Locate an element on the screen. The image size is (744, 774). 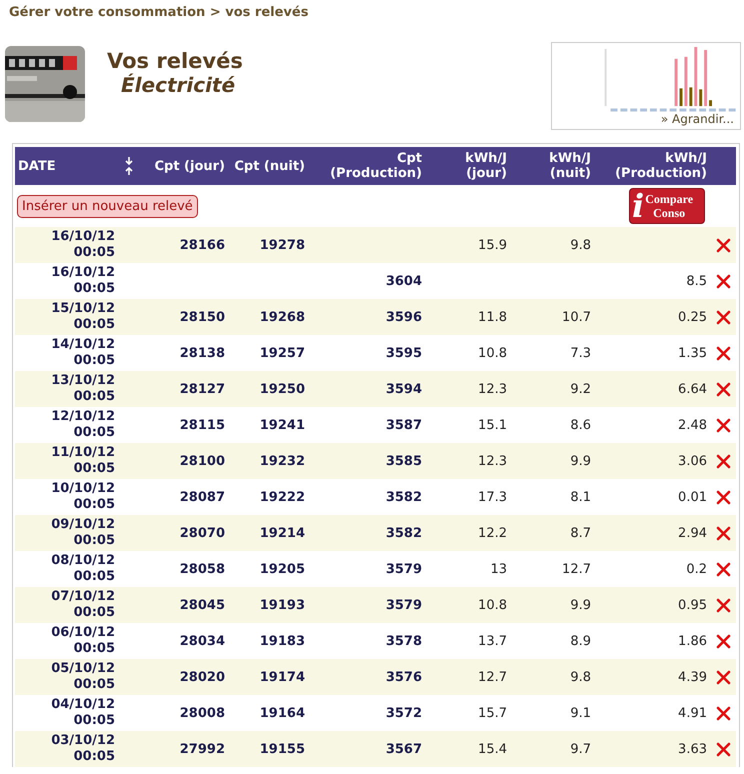
page-title: Vos relevés is located at coordinates (175, 61).